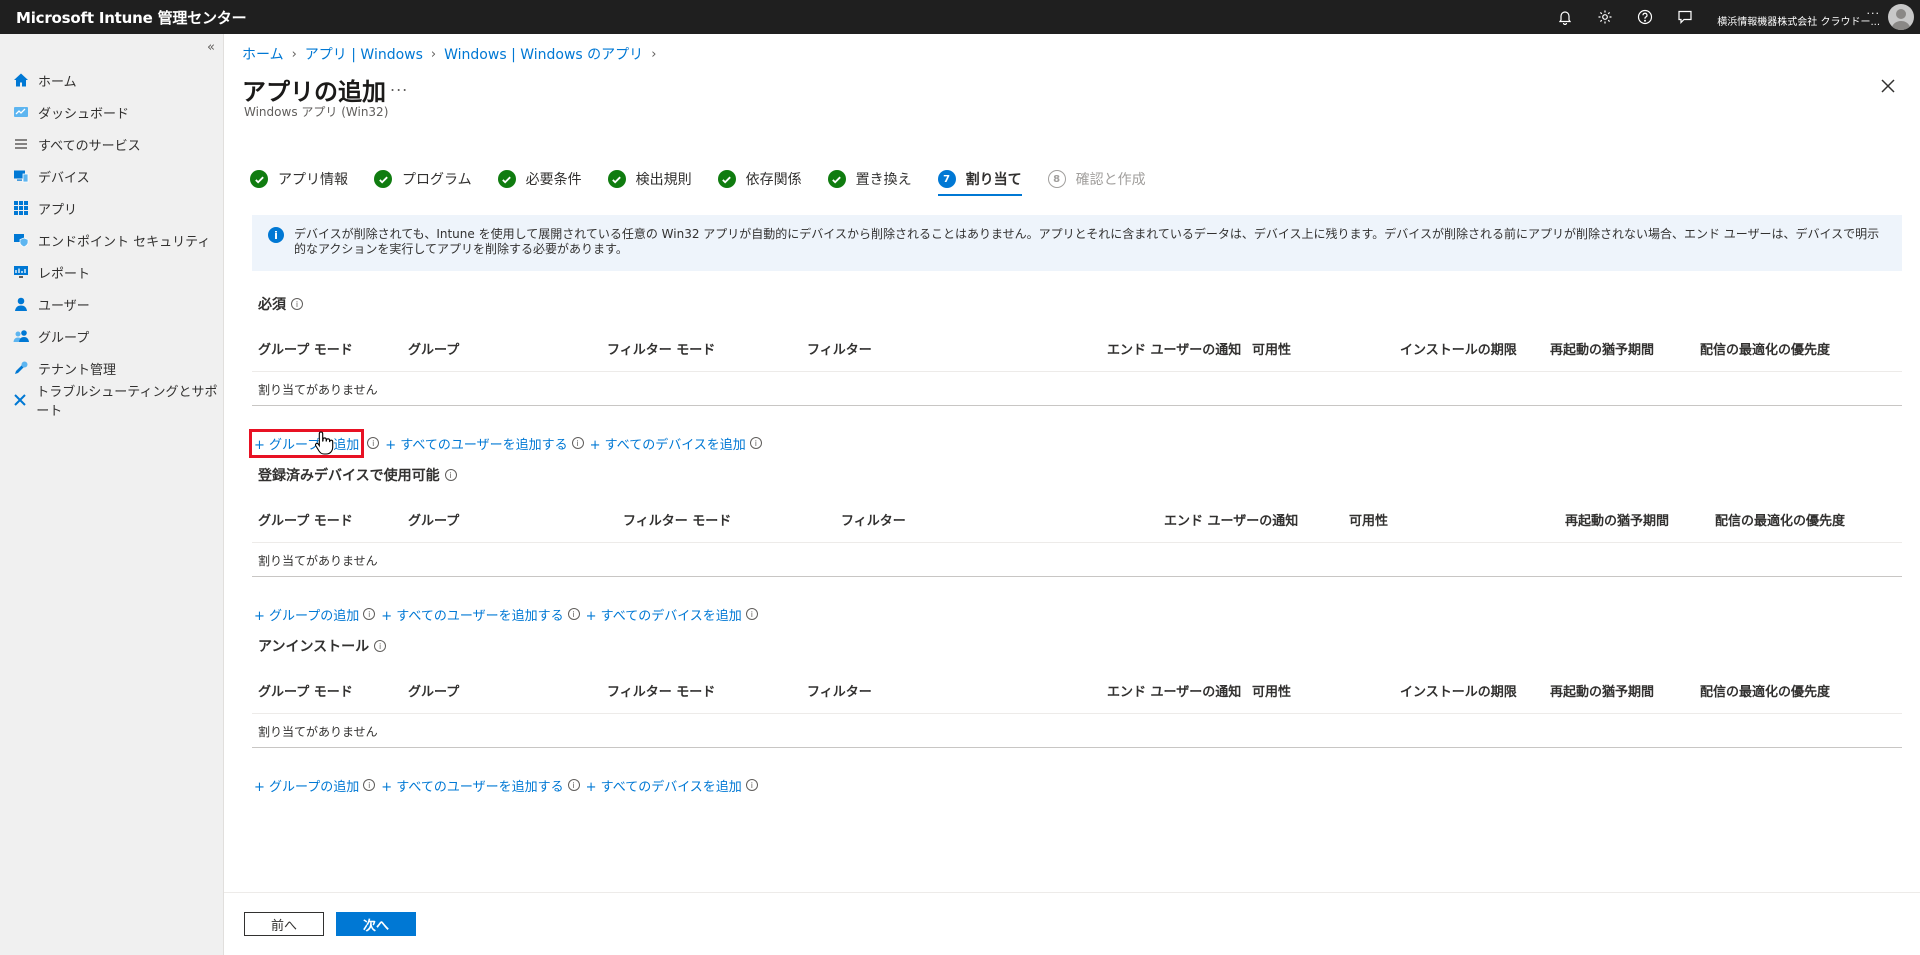 This screenshot has height=955, width=1920. Describe the element at coordinates (112, 304) in the screenshot. I see `sidebar-item-users: ユーザー` at that location.